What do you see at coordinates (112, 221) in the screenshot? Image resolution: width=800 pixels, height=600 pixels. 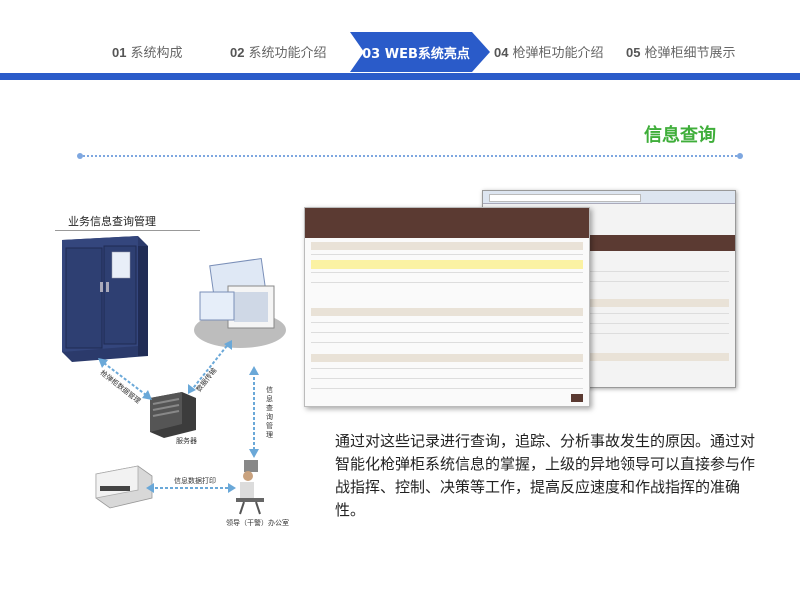 I see `diagram-title: 业务信息查询管理` at bounding box center [112, 221].